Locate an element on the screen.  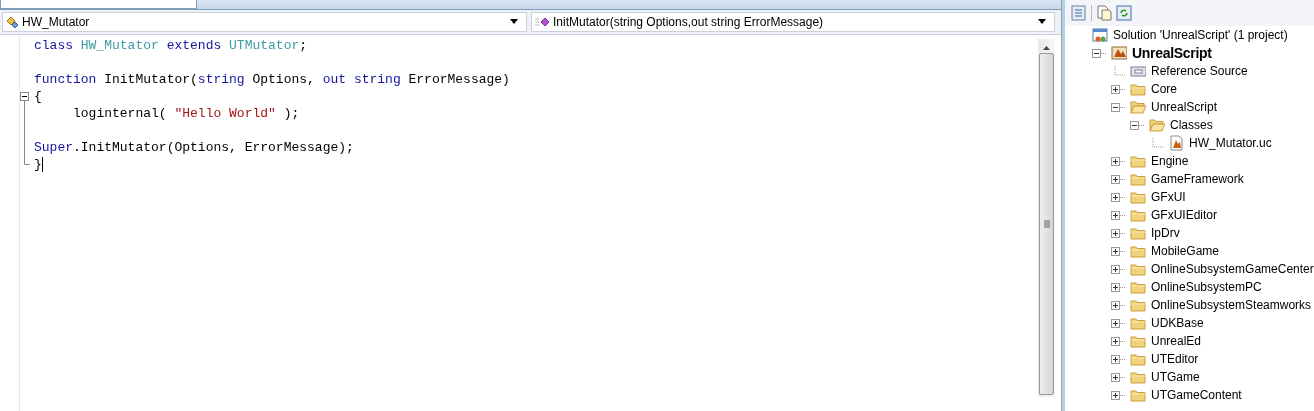
tree-item: GameFramework is located at coordinates (1197, 179).